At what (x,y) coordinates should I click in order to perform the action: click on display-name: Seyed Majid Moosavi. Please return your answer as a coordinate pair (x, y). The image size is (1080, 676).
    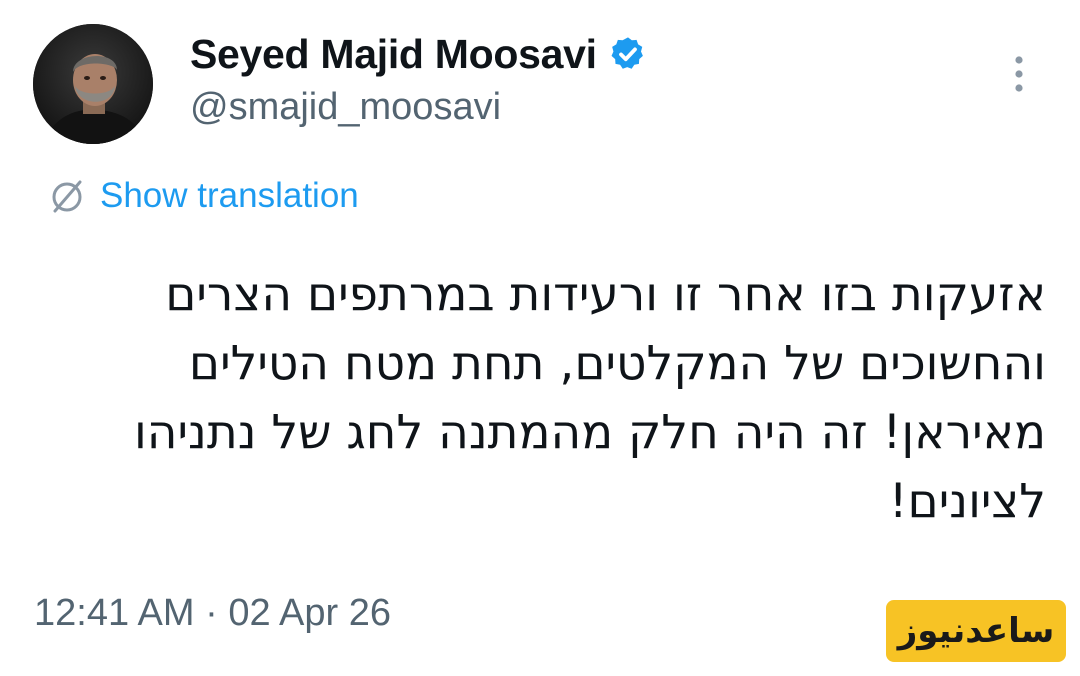
    Looking at the image, I should click on (393, 54).